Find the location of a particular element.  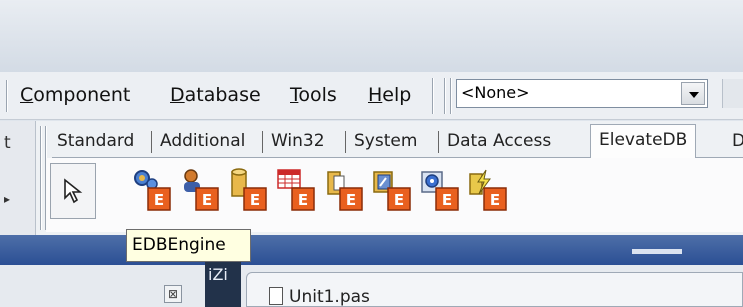

edbengine-component: E is located at coordinates (152, 189).